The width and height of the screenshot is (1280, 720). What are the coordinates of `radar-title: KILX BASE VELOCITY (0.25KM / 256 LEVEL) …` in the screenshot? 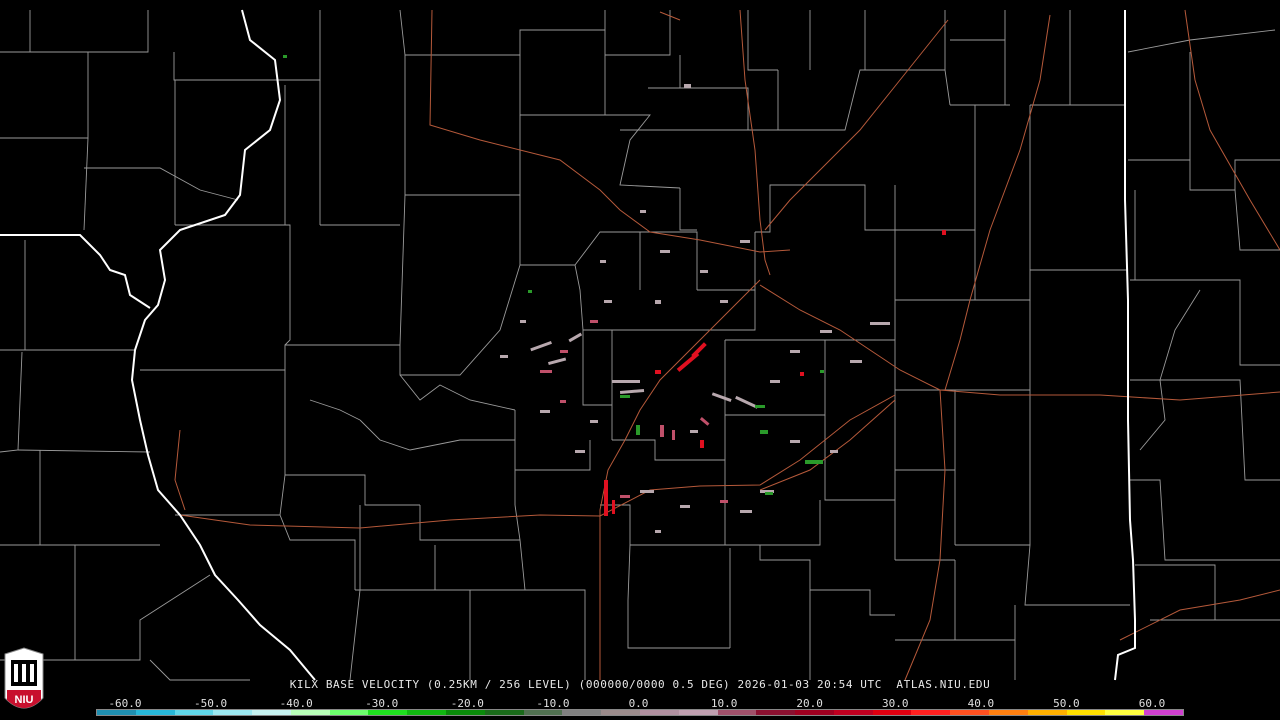 It's located at (640, 684).